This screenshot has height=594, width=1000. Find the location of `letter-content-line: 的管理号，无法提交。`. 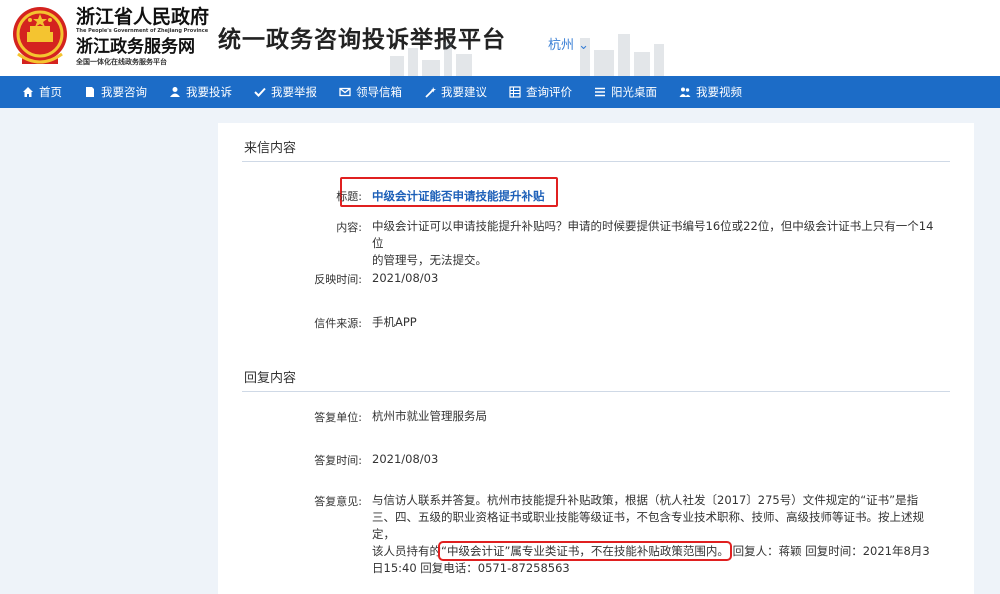

letter-content-line: 的管理号，无法提交。 is located at coordinates (429, 260).